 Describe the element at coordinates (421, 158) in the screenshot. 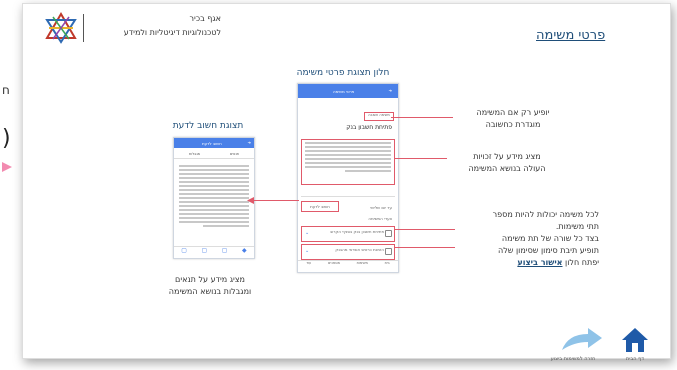

I see `rights-connector` at that location.